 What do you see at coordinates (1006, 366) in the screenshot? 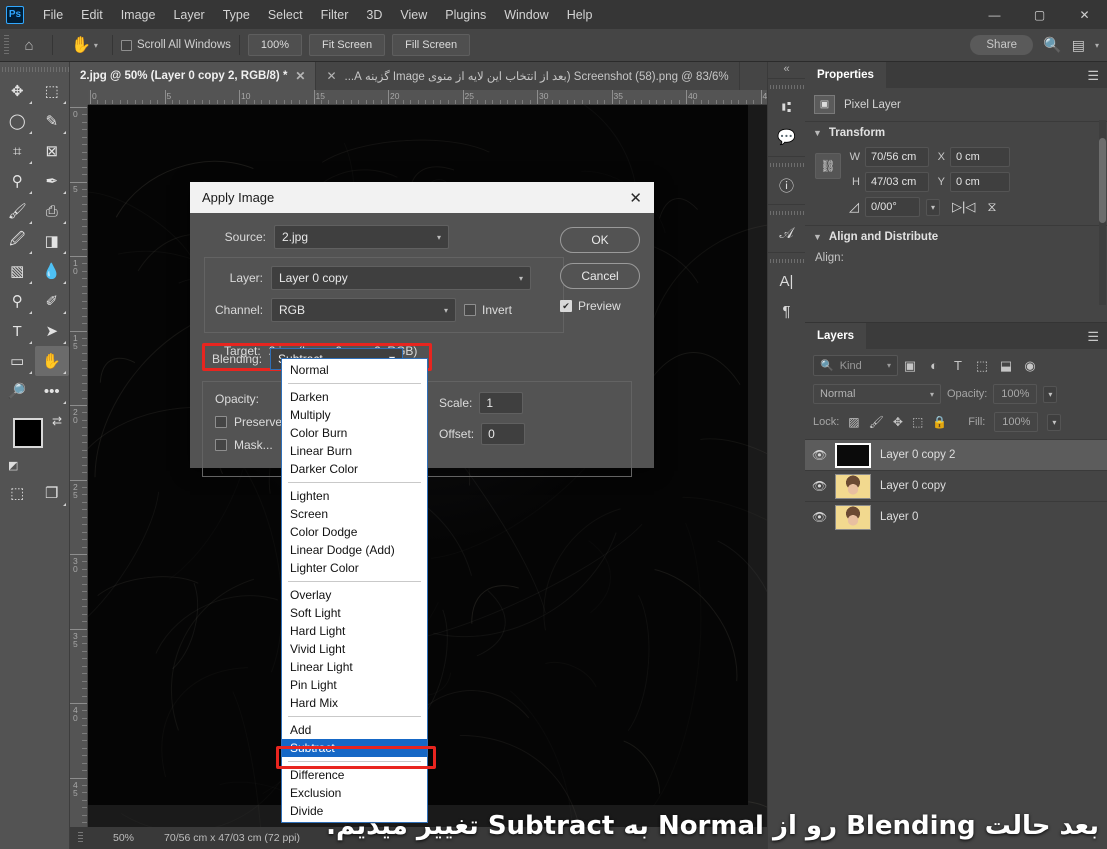
I see `filter-smart-object-icon: ⬓` at bounding box center [1006, 366].